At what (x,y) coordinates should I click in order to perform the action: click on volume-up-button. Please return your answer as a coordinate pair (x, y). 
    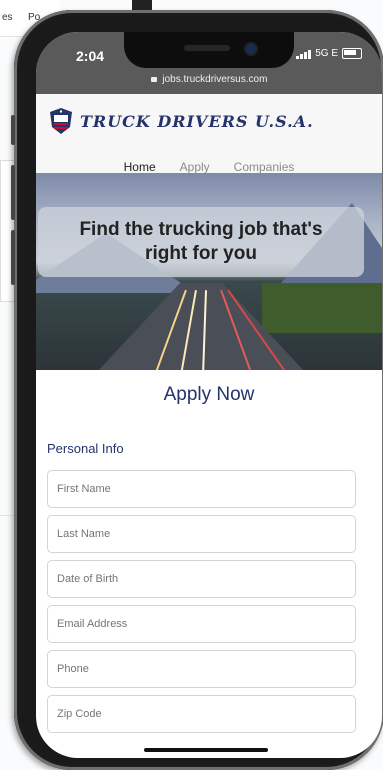
    Looking at the image, I should click on (13, 192).